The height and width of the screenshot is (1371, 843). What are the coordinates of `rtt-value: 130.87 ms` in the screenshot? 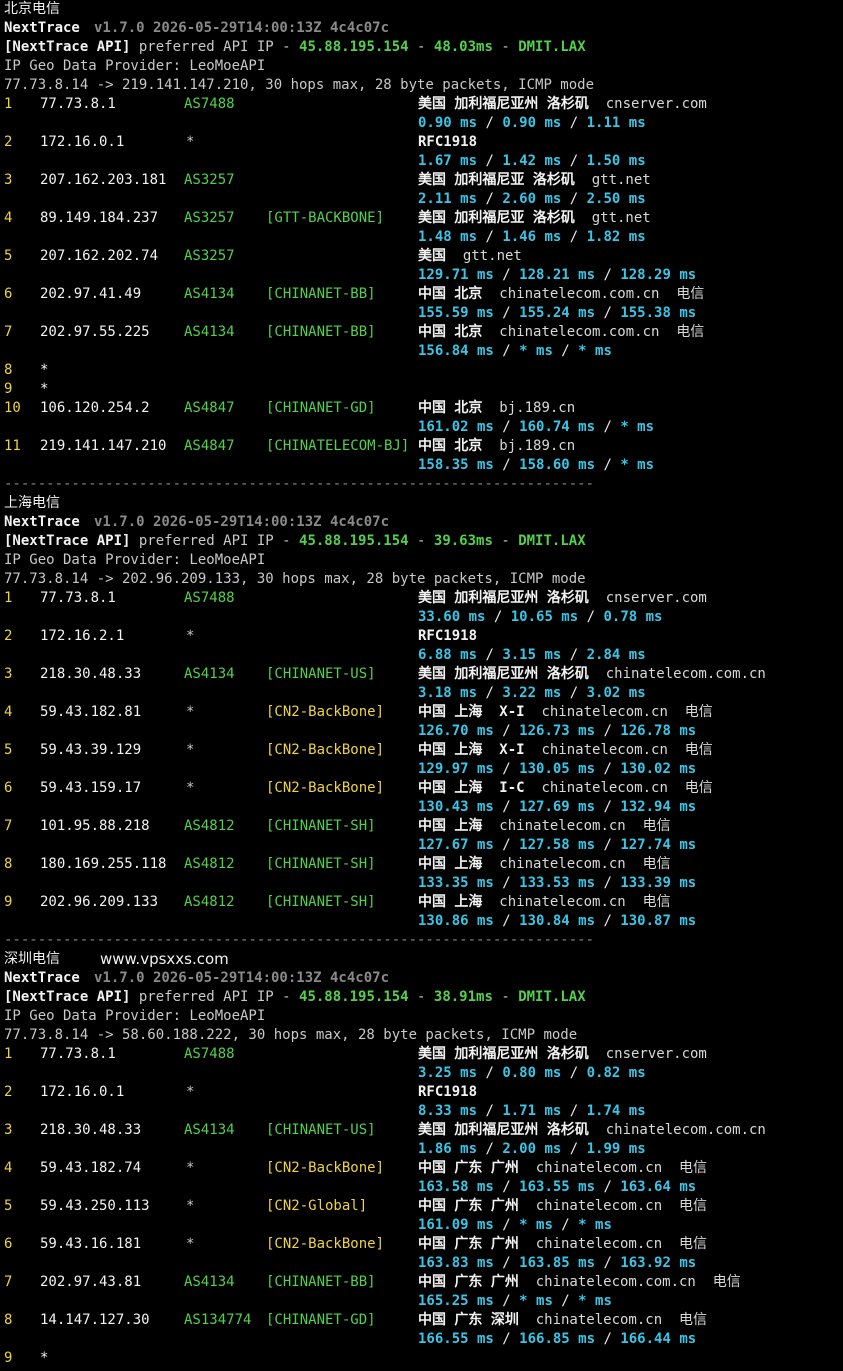 It's located at (658, 921).